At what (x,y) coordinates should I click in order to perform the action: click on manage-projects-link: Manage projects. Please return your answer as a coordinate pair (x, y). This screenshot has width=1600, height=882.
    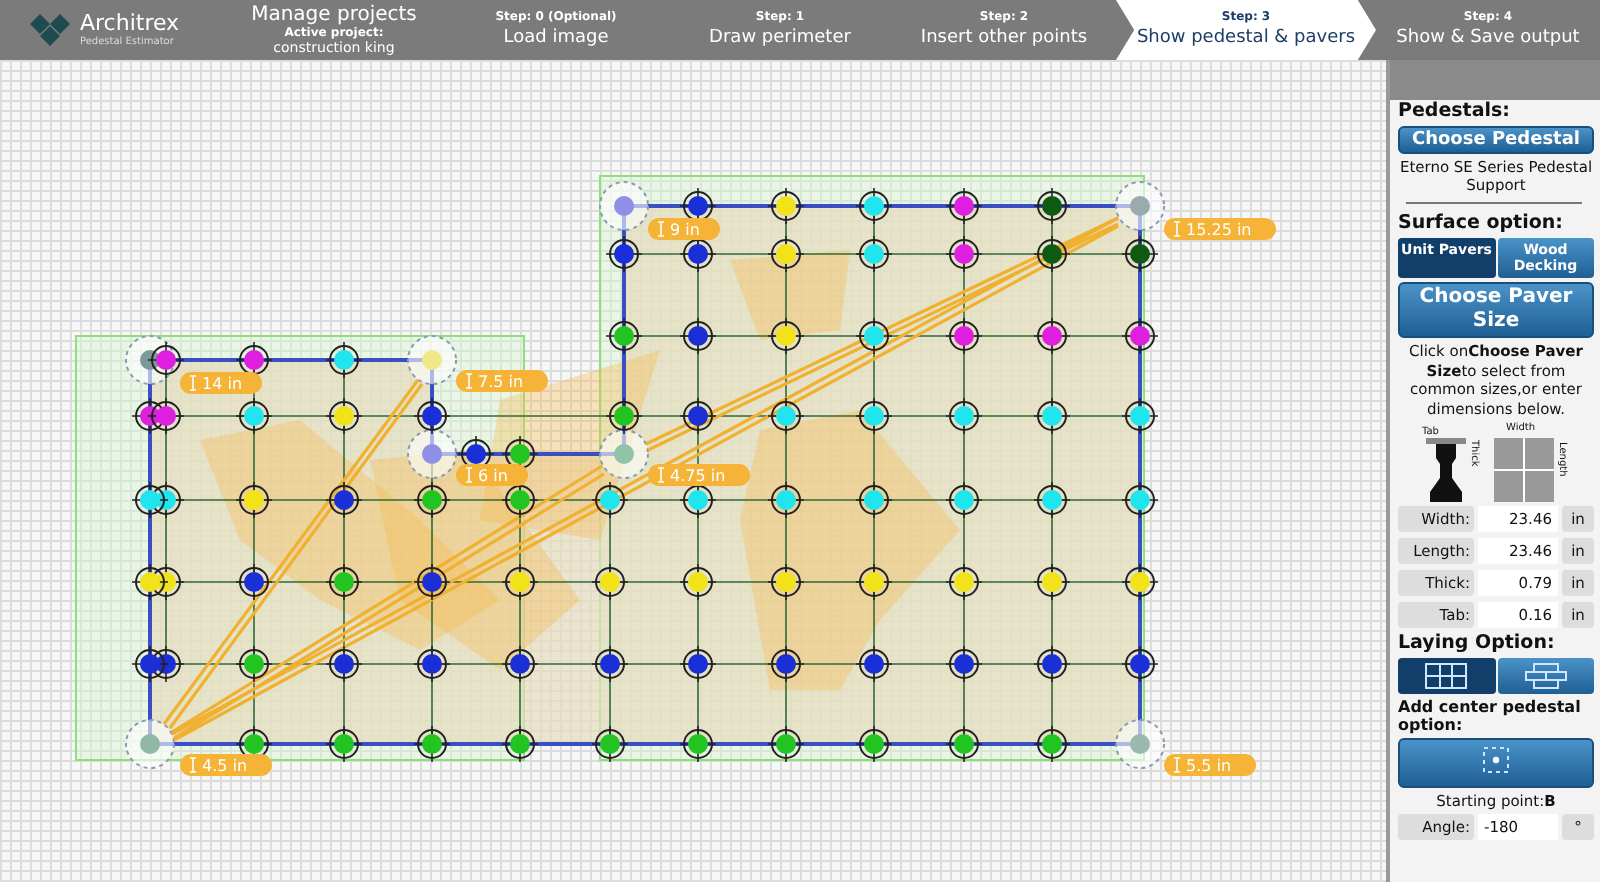
    Looking at the image, I should click on (334, 14).